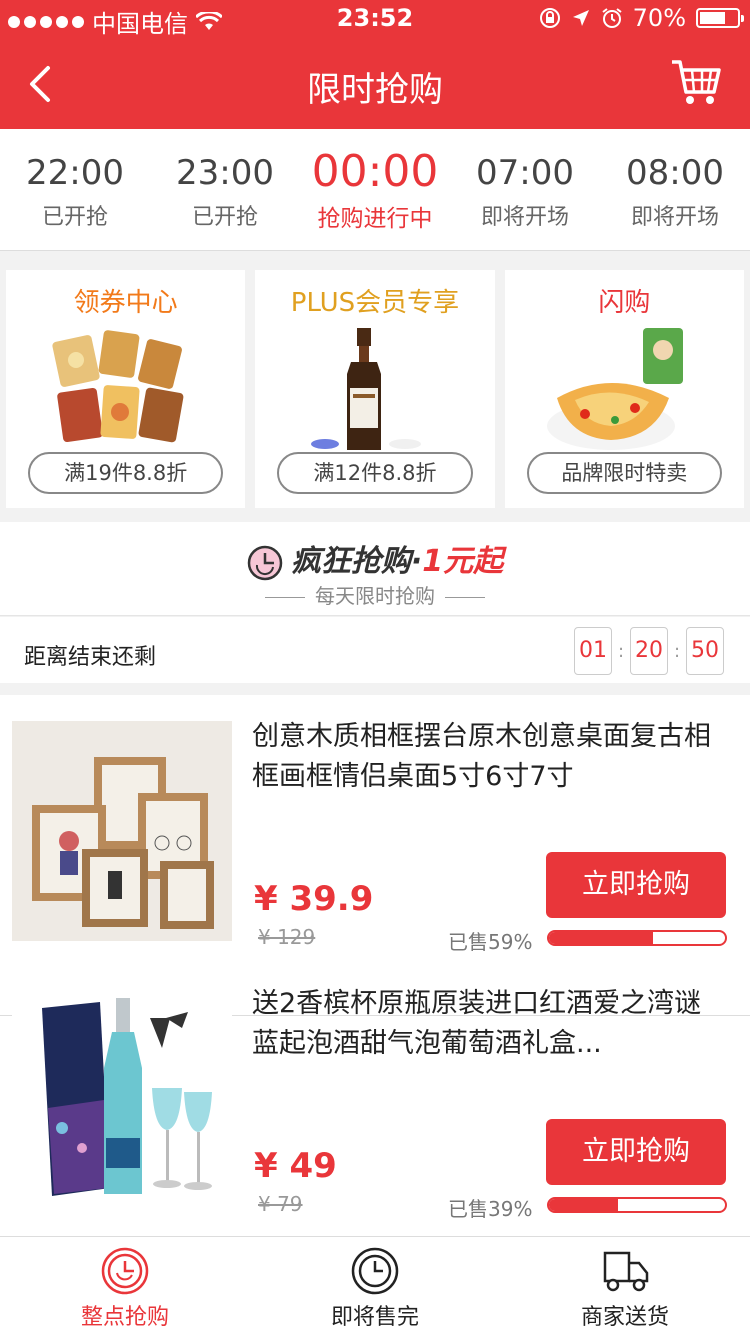 Image resolution: width=750 pixels, height=1334 pixels. I want to click on time-tab-2300: 23:00 已开抢, so click(225, 189).